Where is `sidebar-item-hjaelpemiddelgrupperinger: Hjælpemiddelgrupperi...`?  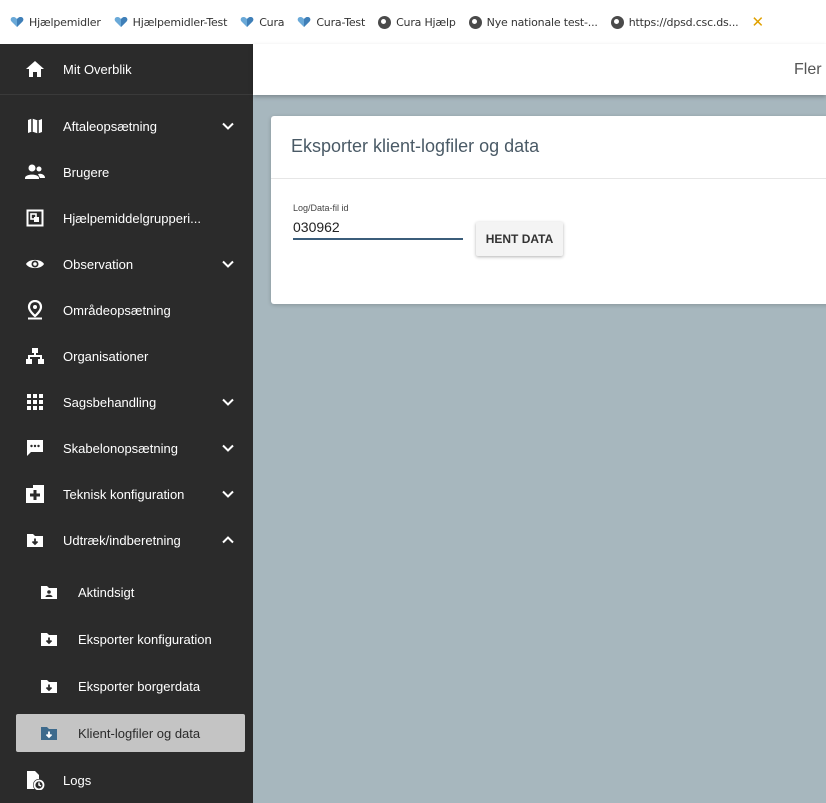 sidebar-item-hjaelpemiddelgrupperinger: Hjælpemiddelgrupperi... is located at coordinates (126, 218).